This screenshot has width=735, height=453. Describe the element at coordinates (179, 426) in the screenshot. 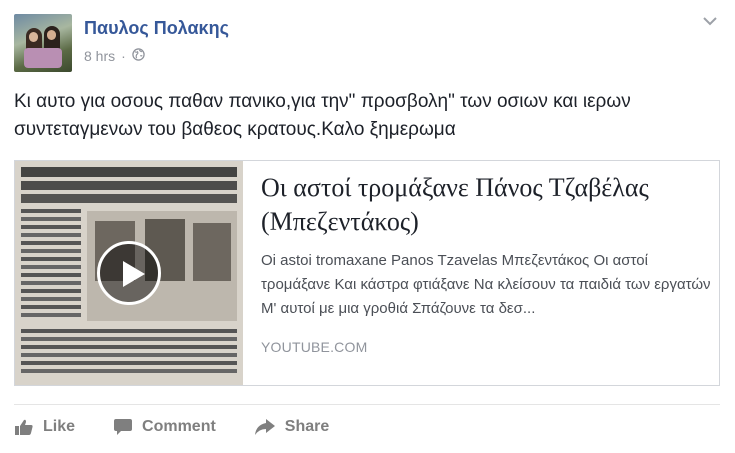

I see `comment-label: Comment` at that location.